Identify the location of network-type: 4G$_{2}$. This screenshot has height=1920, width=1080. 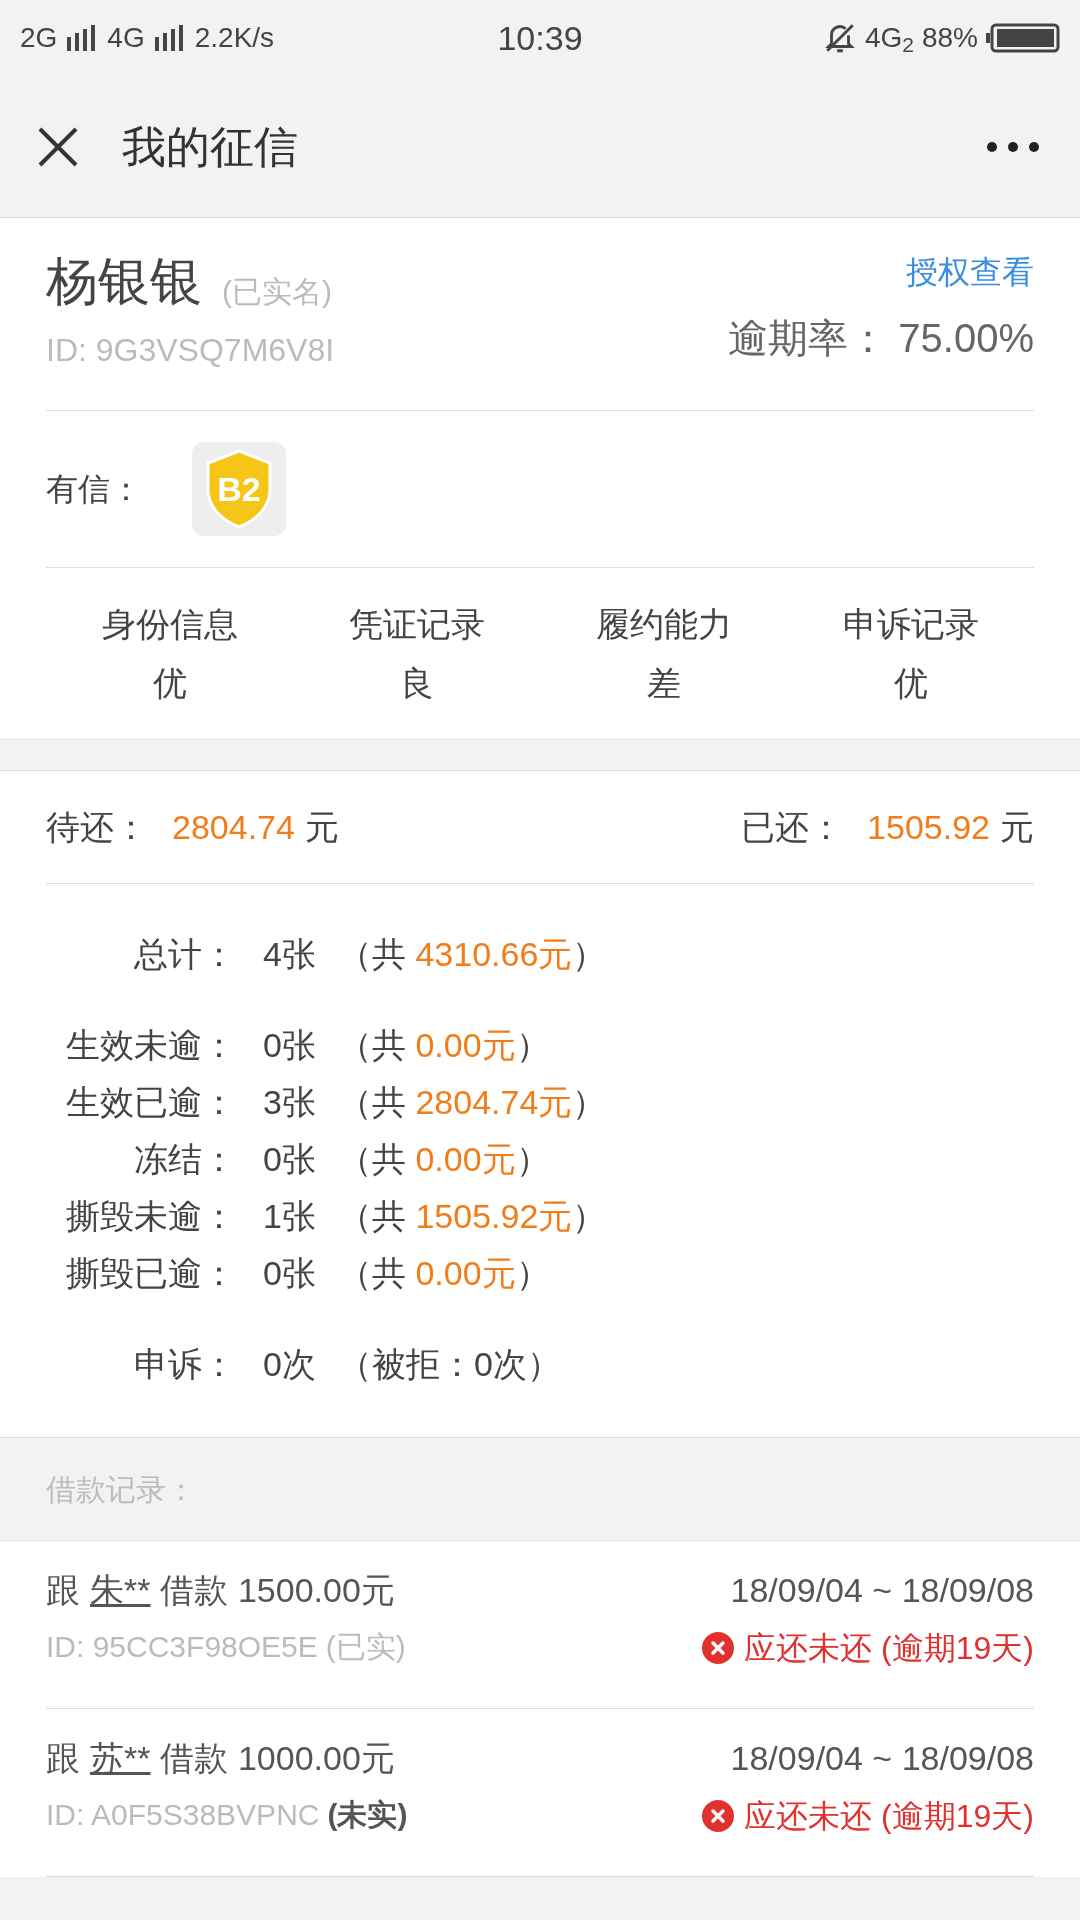
(889, 40).